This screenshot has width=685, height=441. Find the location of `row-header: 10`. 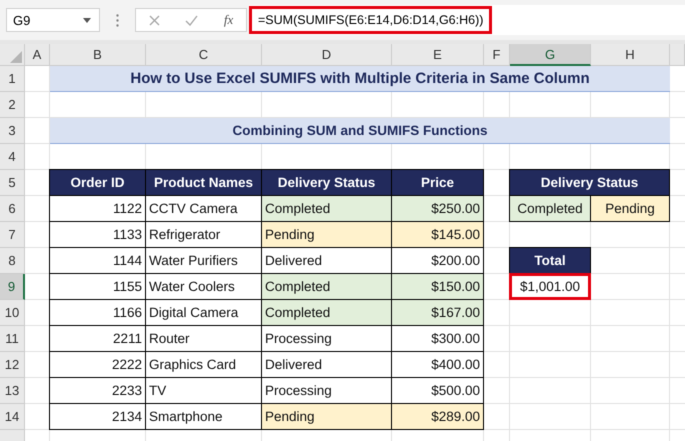

row-header: 10 is located at coordinates (12, 313).